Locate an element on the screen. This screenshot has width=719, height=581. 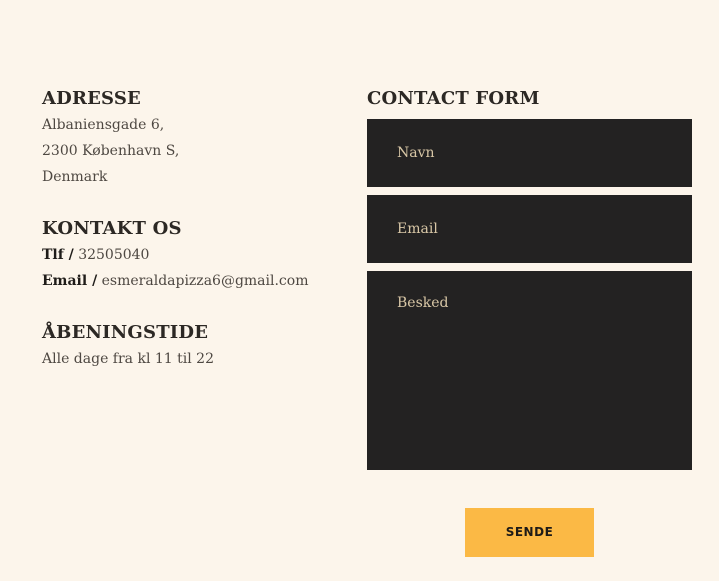
hours-text: Alle dage fra kl 11 til 22 is located at coordinates (128, 359).